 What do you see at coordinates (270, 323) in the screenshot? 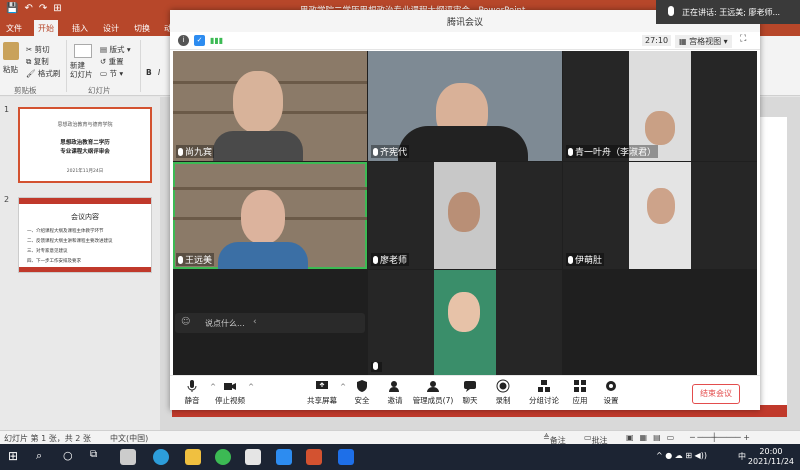
I see `chat-input: ☺ 说点什么... ‹` at bounding box center [270, 323].